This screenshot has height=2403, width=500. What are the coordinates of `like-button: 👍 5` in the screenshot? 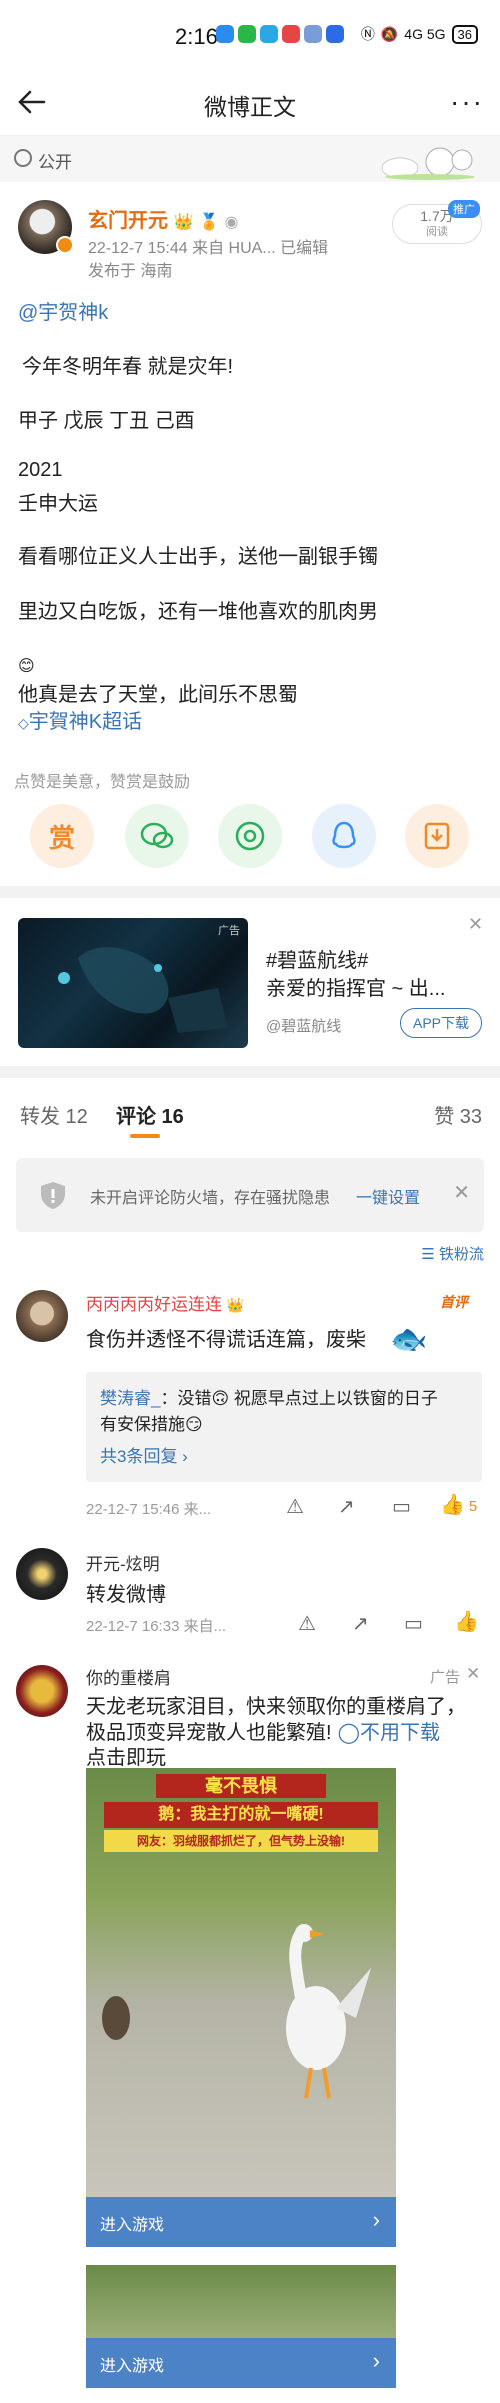 It's located at (458, 1504).